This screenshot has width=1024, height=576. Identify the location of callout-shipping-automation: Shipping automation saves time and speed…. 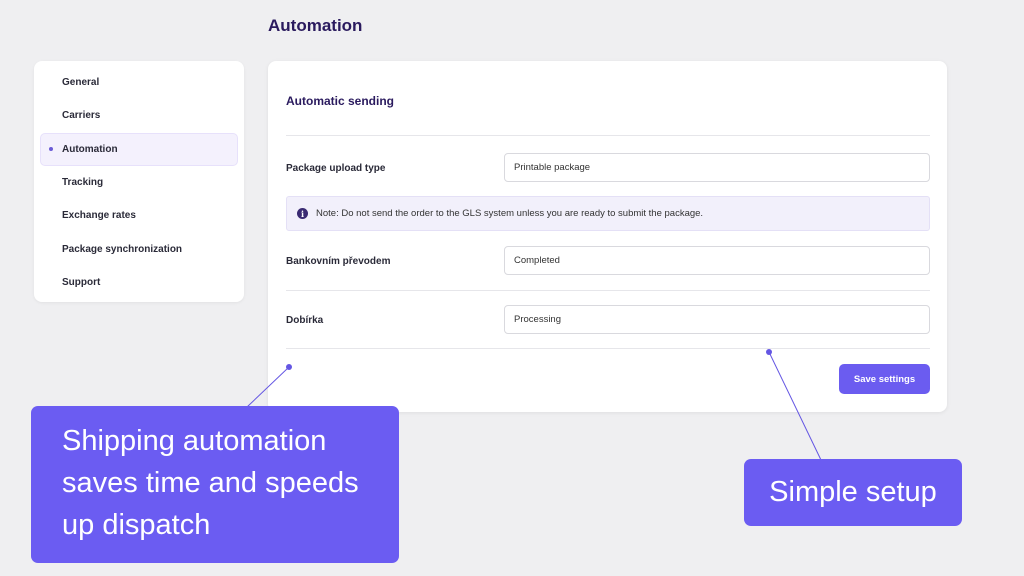
(215, 484).